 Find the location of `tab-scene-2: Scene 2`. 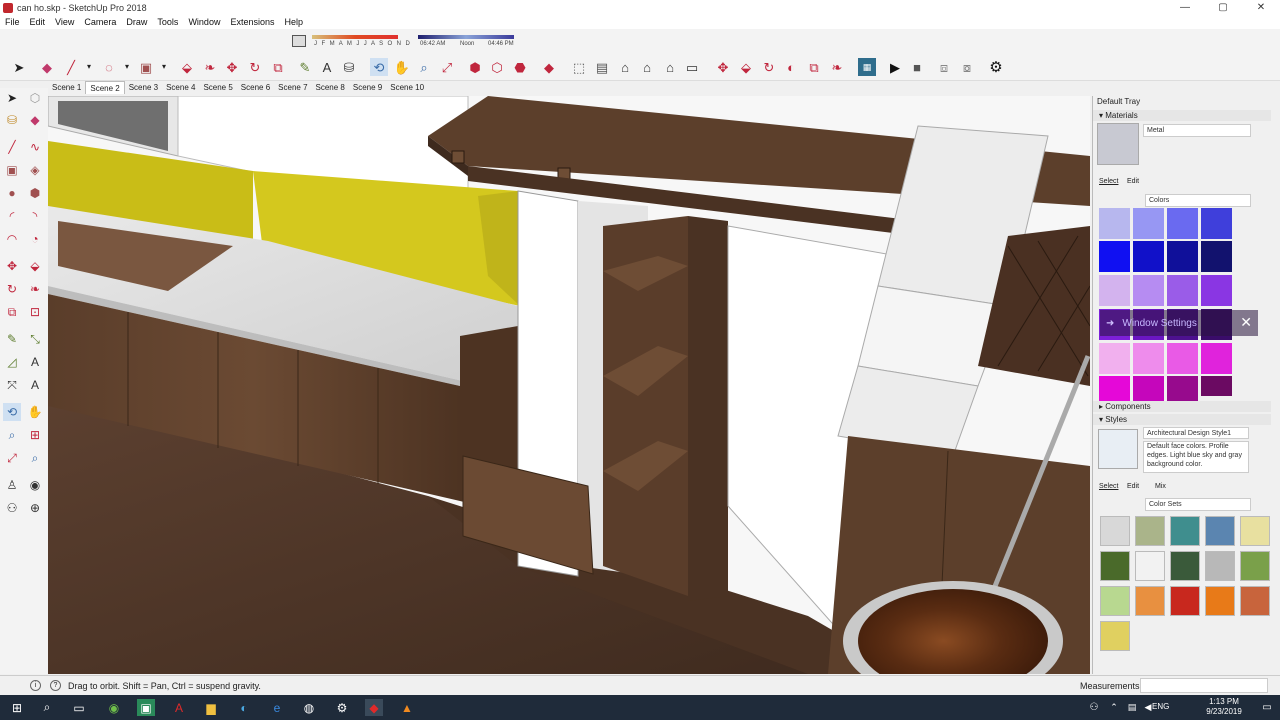

tab-scene-2: Scene 2 is located at coordinates (105, 87).